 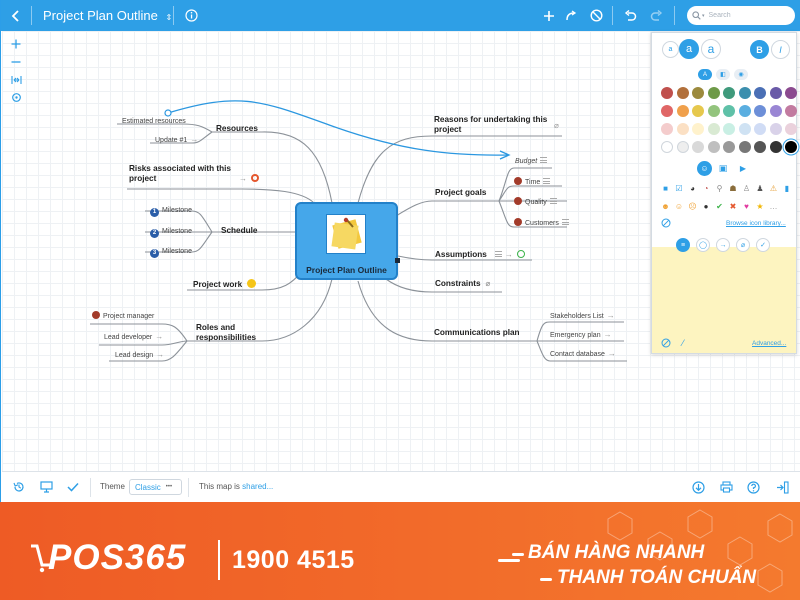 What do you see at coordinates (773, 188) in the screenshot?
I see `warning-icon: ⚠` at bounding box center [773, 188].